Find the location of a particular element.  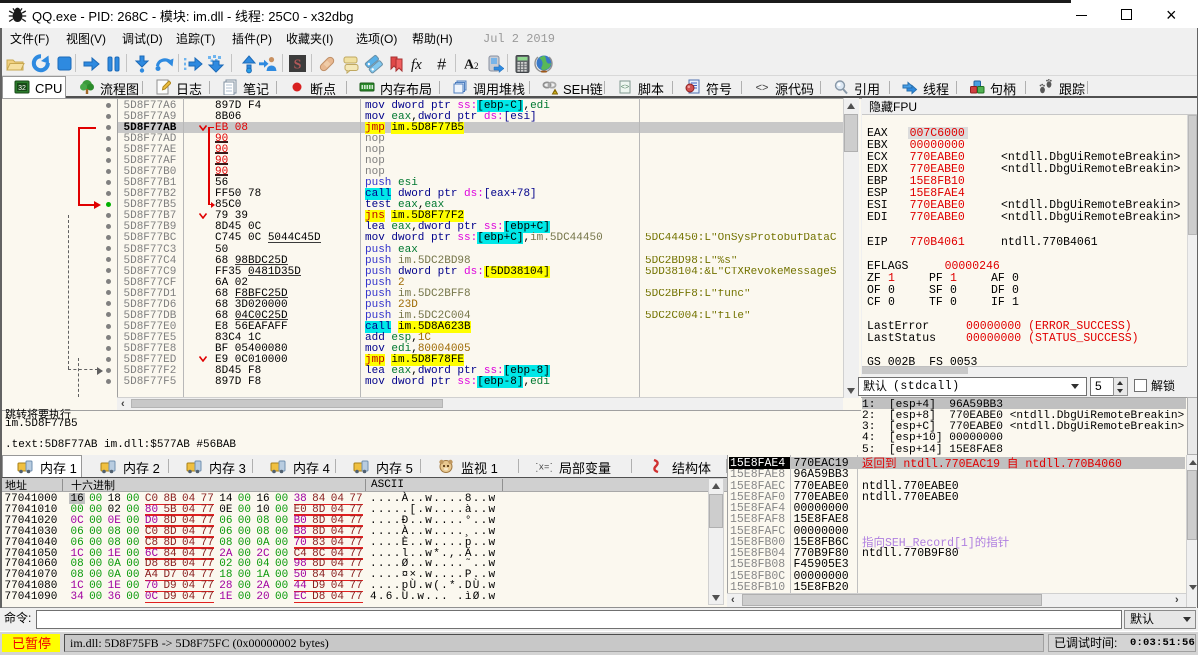

svg-text: 2 is located at coordinates (476, 66).